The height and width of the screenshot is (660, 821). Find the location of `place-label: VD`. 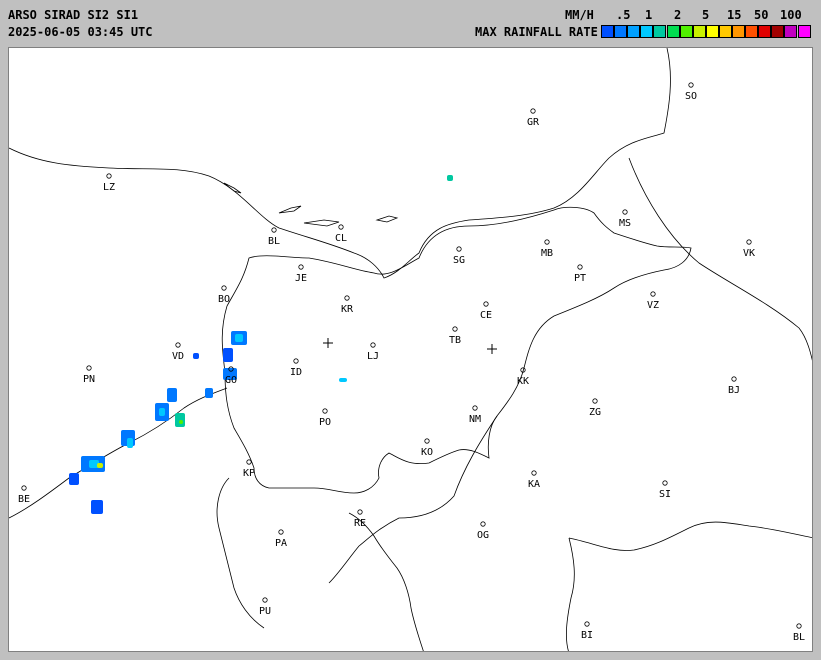

place-label: VD is located at coordinates (178, 356).